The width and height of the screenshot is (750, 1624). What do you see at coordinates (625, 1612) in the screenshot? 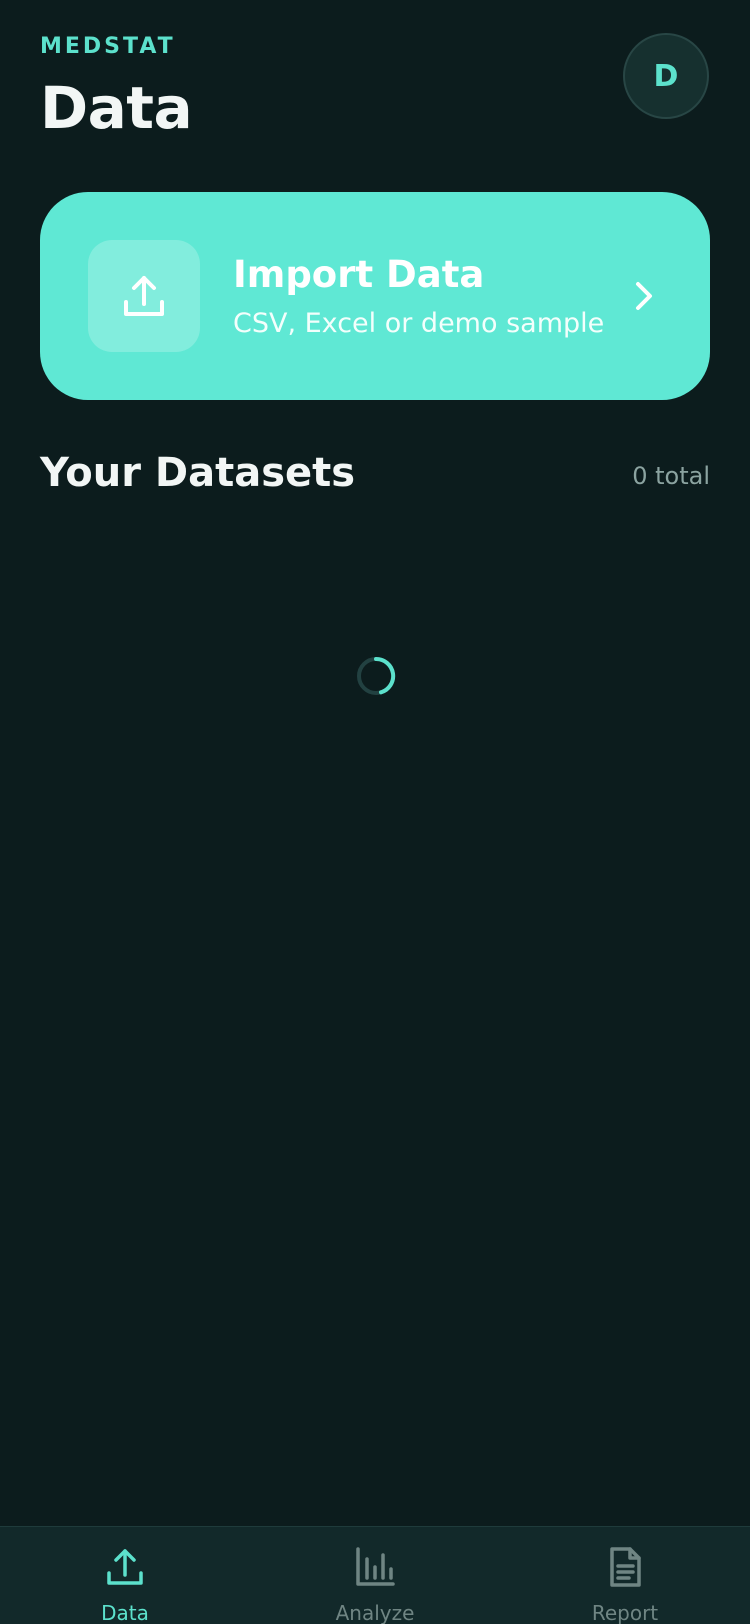
I see `nav-label-report: Report` at bounding box center [625, 1612].